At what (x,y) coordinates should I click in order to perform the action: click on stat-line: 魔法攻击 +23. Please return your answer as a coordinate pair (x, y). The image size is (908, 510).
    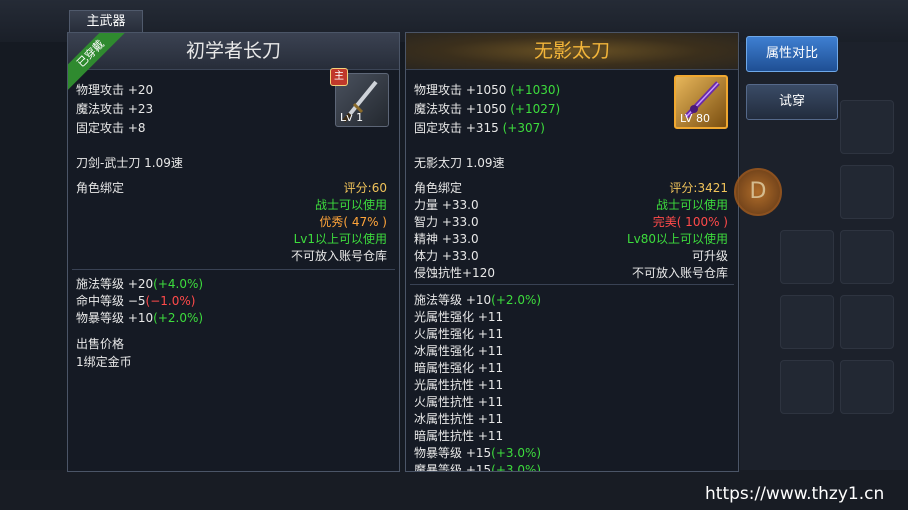
    Looking at the image, I should click on (115, 109).